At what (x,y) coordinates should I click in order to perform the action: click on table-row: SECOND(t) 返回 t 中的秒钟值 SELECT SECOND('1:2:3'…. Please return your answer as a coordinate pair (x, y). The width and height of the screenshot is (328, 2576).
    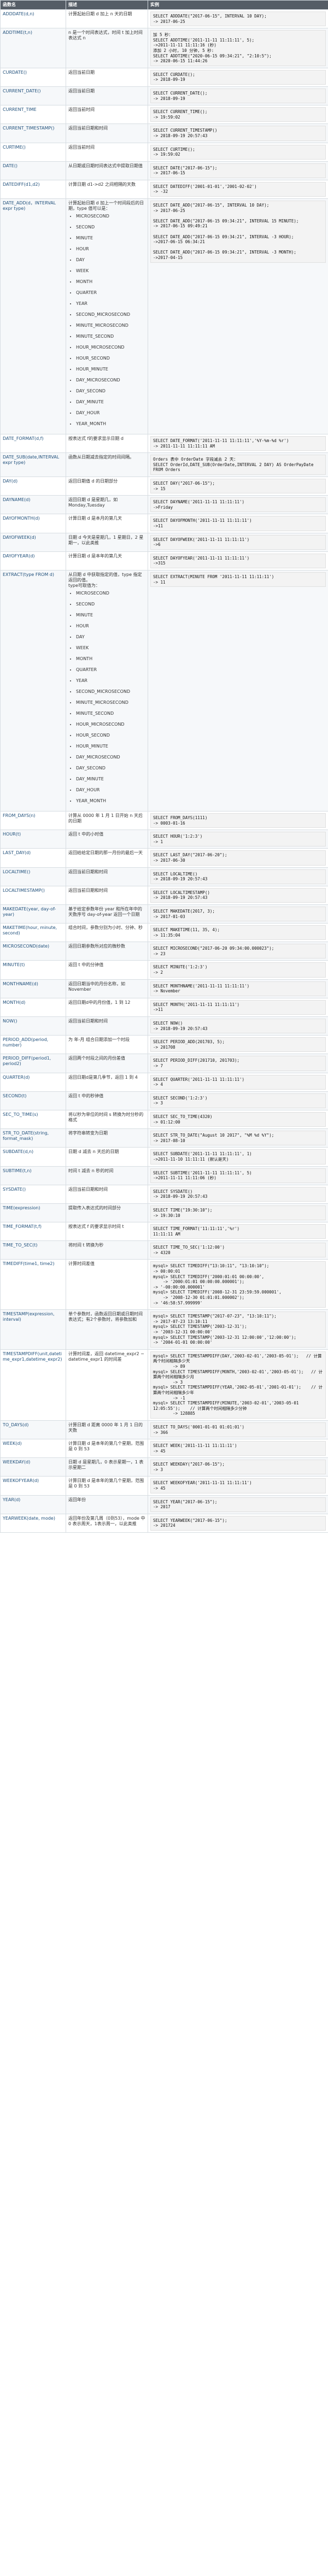
    Looking at the image, I should click on (164, 1100).